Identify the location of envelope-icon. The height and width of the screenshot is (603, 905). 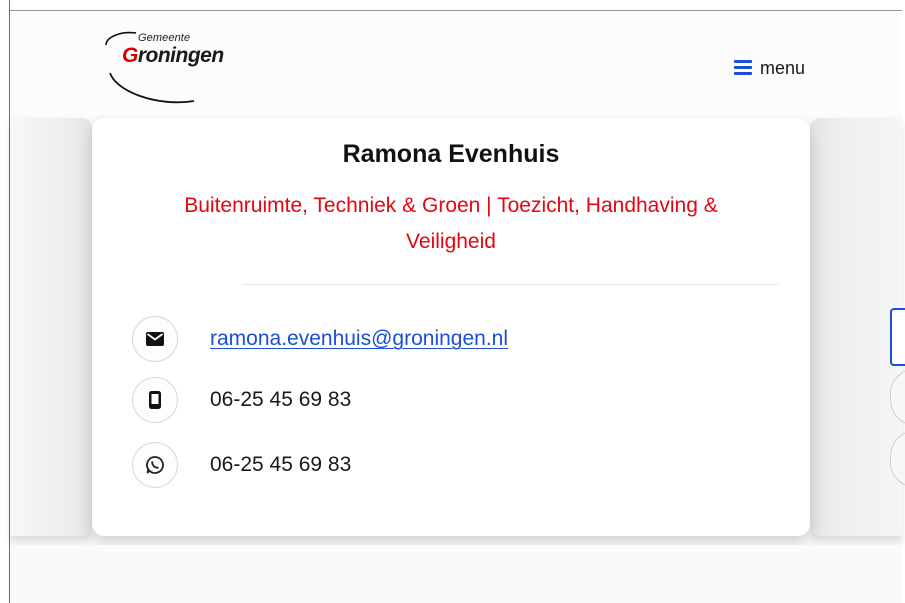
(155, 339).